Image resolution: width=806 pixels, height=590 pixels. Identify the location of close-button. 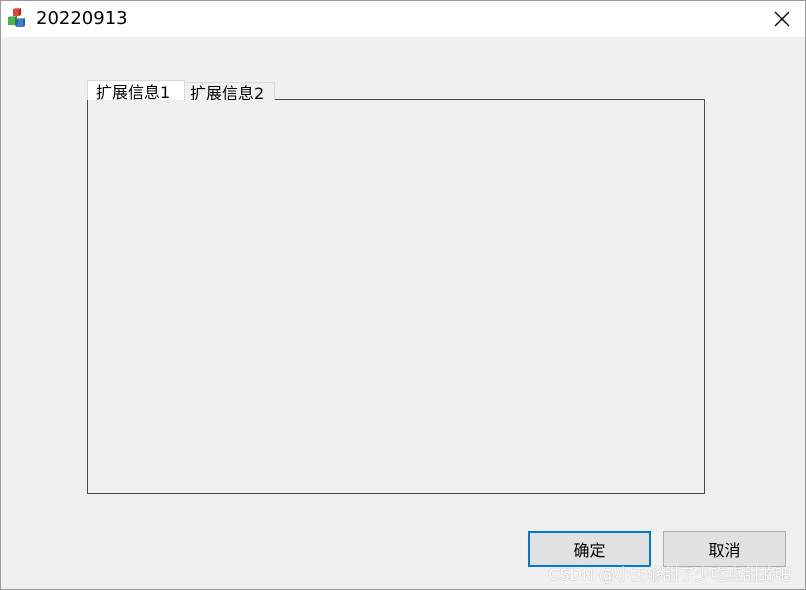
(782, 19).